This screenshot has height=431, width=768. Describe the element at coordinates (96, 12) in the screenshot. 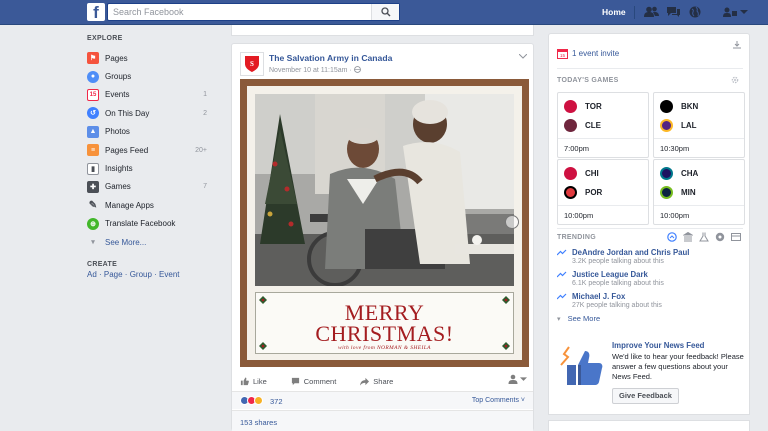

I see `facebook-logo: f` at that location.